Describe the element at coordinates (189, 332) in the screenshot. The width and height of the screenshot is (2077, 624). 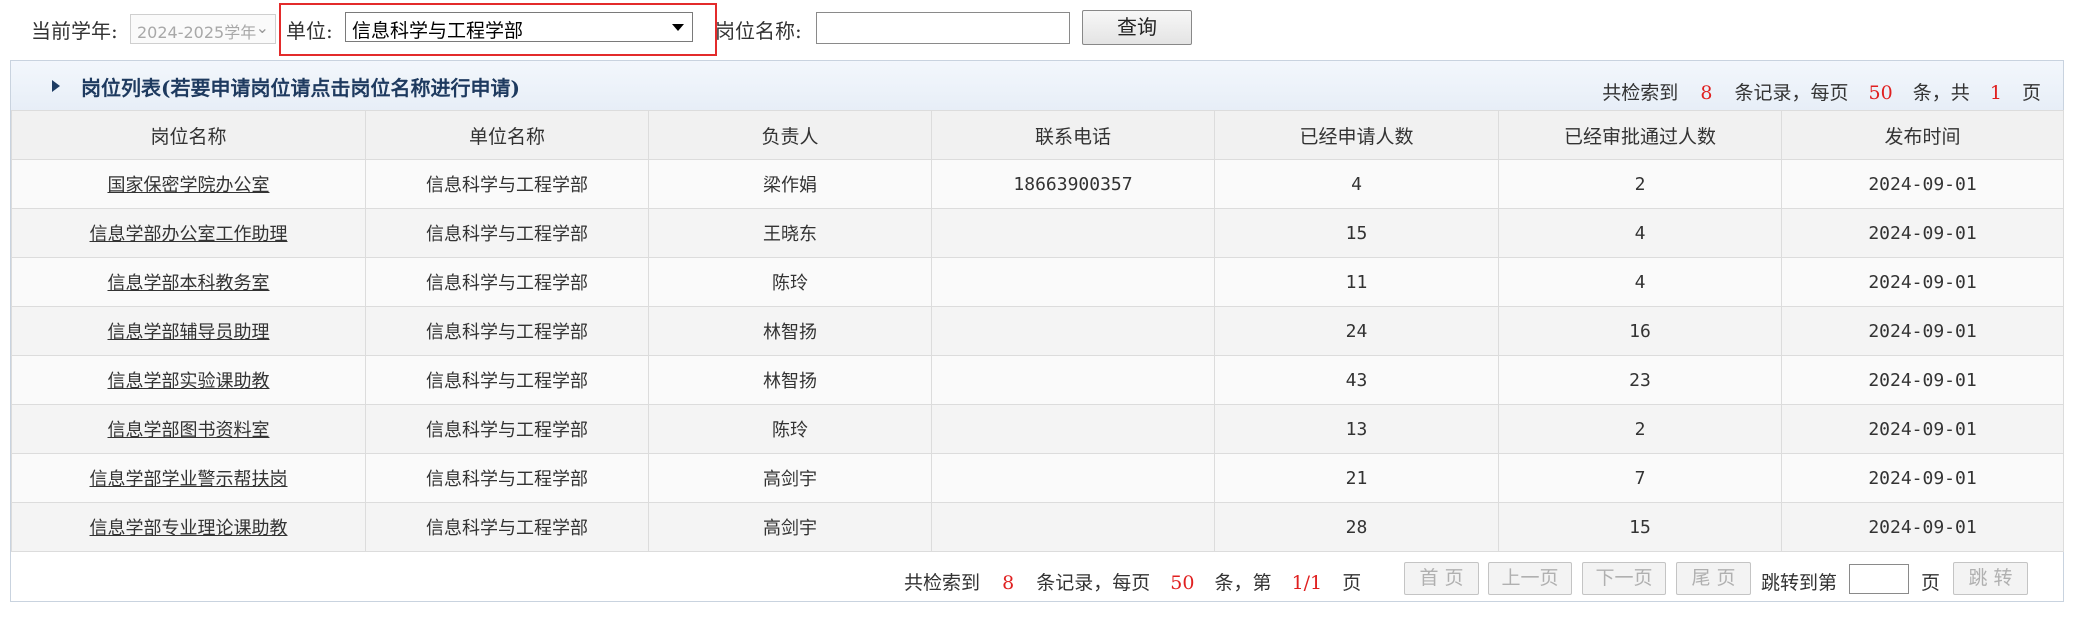
I see `position-name-link: 信息学部辅导员助理` at that location.